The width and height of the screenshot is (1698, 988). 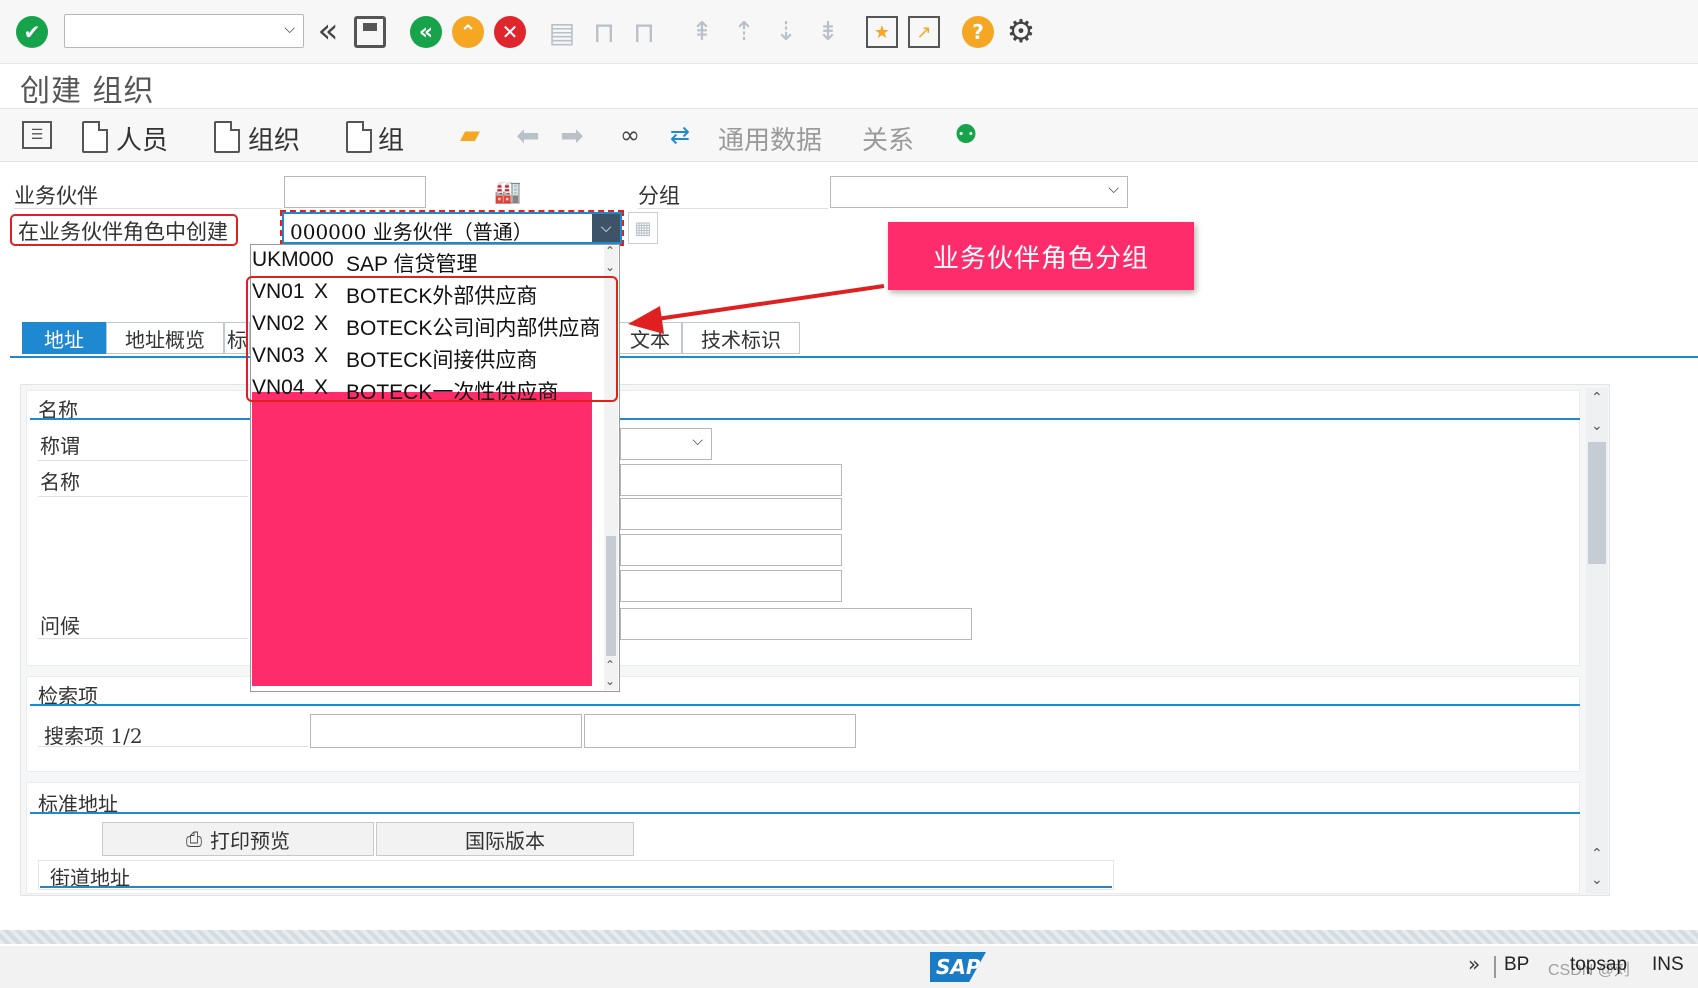 I want to click on annotation-arrow, so click(x=756, y=309).